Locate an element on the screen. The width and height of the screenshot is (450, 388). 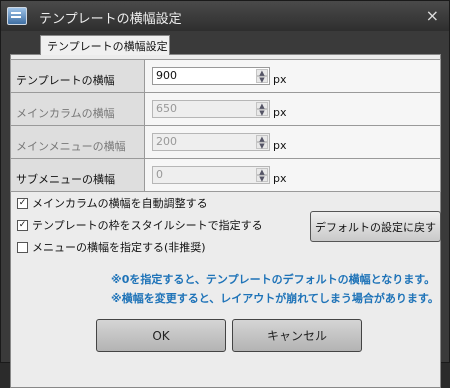
main-menu-width-stepper: ▲ ▼ is located at coordinates (262, 142).